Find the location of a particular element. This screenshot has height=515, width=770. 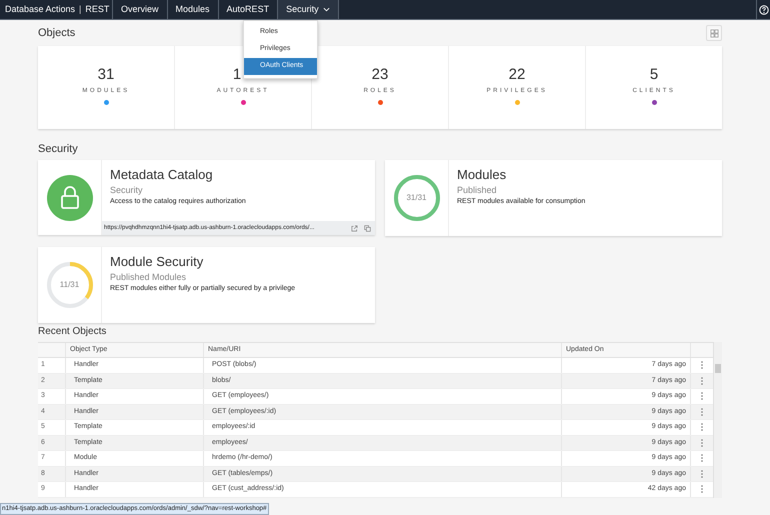

stat-count: 31 is located at coordinates (106, 75).